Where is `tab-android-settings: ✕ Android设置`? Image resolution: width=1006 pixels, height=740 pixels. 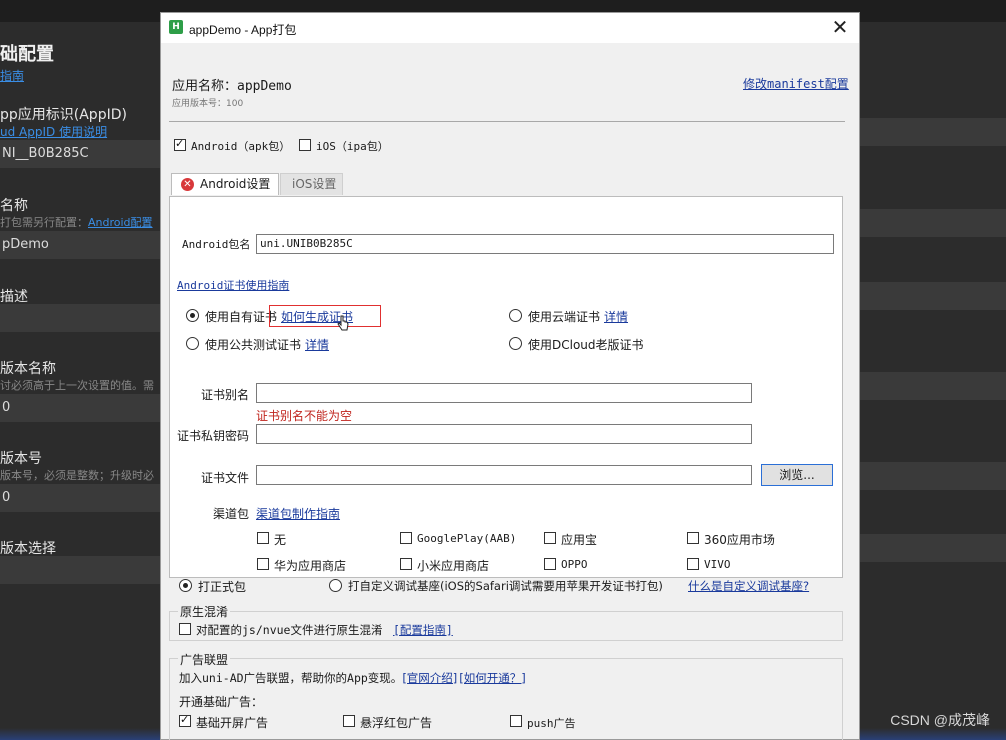 tab-android-settings: ✕ Android设置 is located at coordinates (225, 184).